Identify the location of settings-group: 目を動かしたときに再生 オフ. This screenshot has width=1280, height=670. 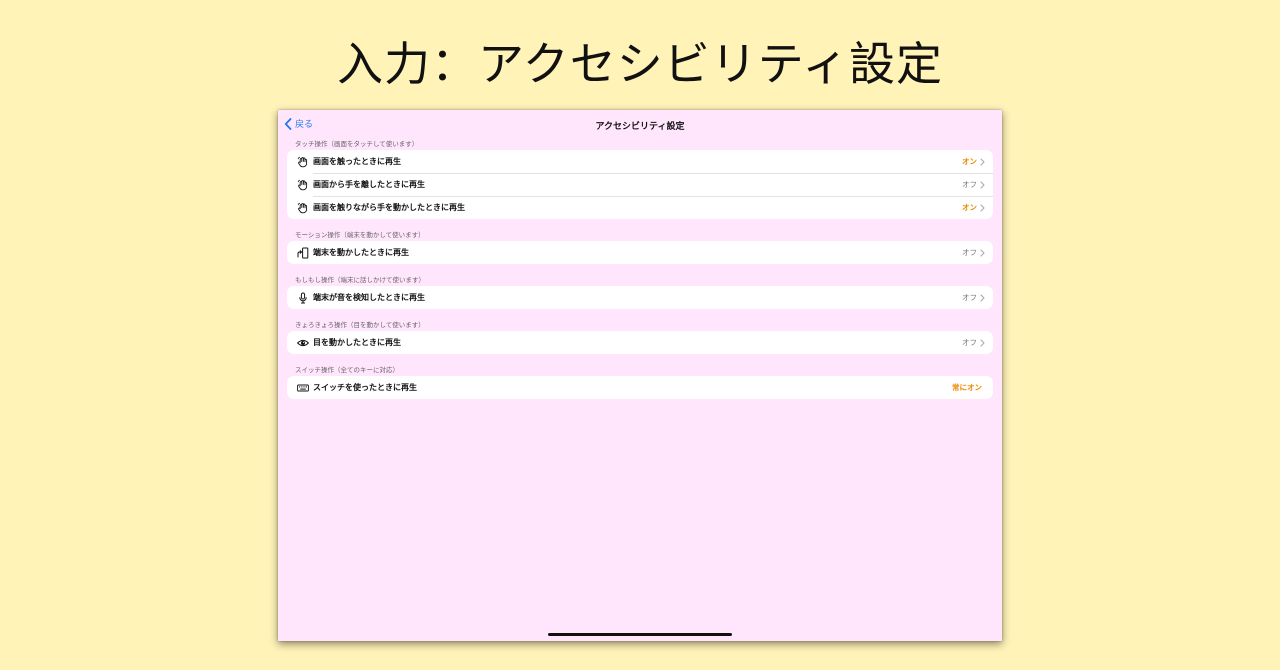
(640, 342).